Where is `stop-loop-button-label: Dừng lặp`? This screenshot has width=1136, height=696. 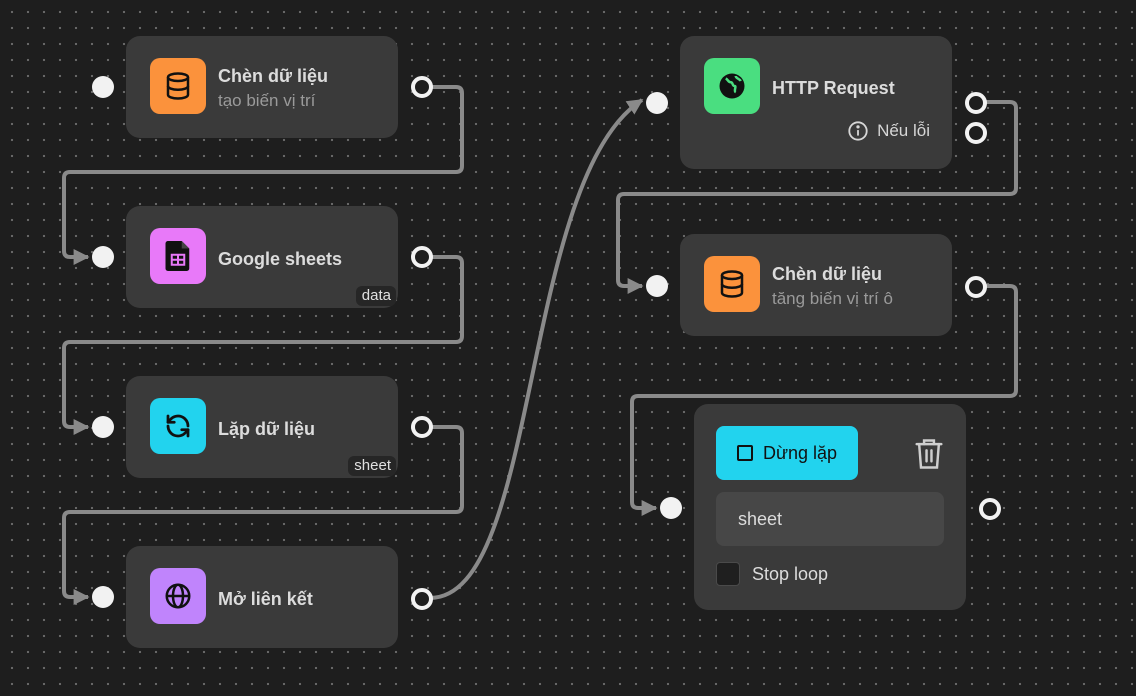
stop-loop-button-label: Dừng lặp is located at coordinates (800, 452).